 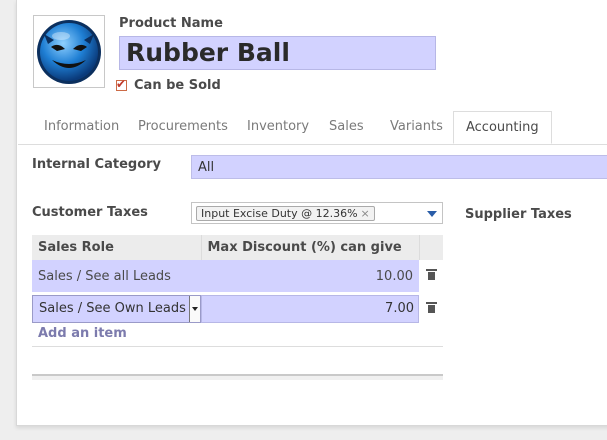 What do you see at coordinates (518, 214) in the screenshot?
I see `supplier-taxes-label: Supplier Taxes` at bounding box center [518, 214].